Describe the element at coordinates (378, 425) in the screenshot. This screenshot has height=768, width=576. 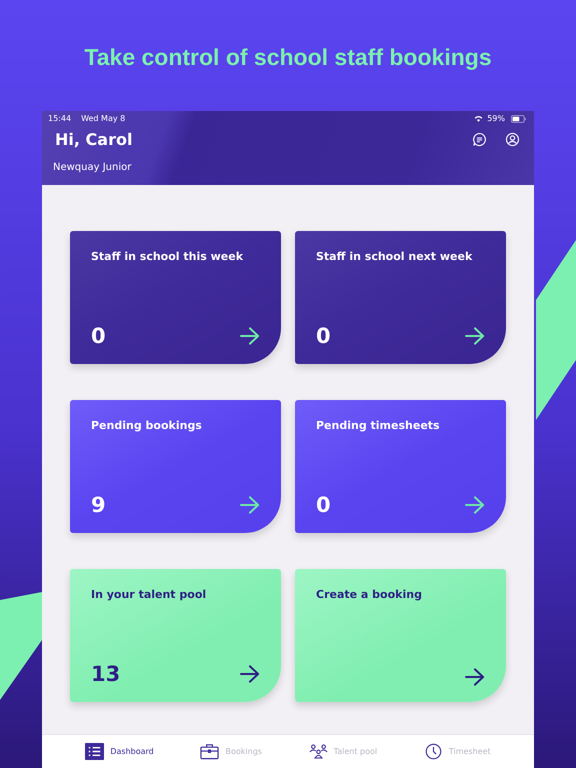
I see `card-title: Pending timesheets` at that location.